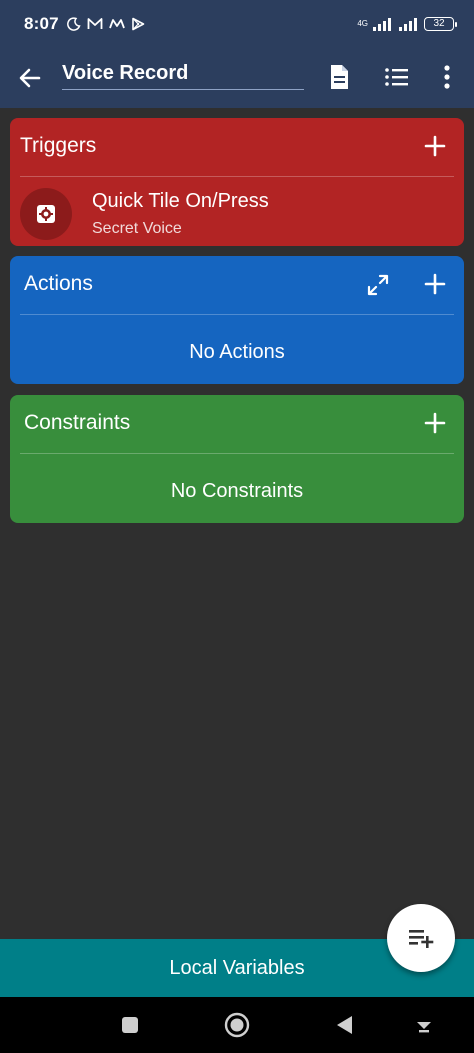 The height and width of the screenshot is (1053, 474). I want to click on circle-icon, so click(237, 1025).